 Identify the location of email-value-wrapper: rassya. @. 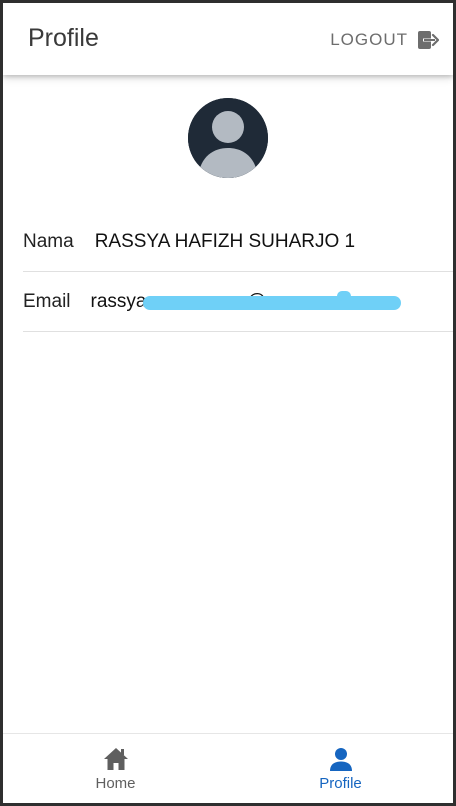
(246, 301).